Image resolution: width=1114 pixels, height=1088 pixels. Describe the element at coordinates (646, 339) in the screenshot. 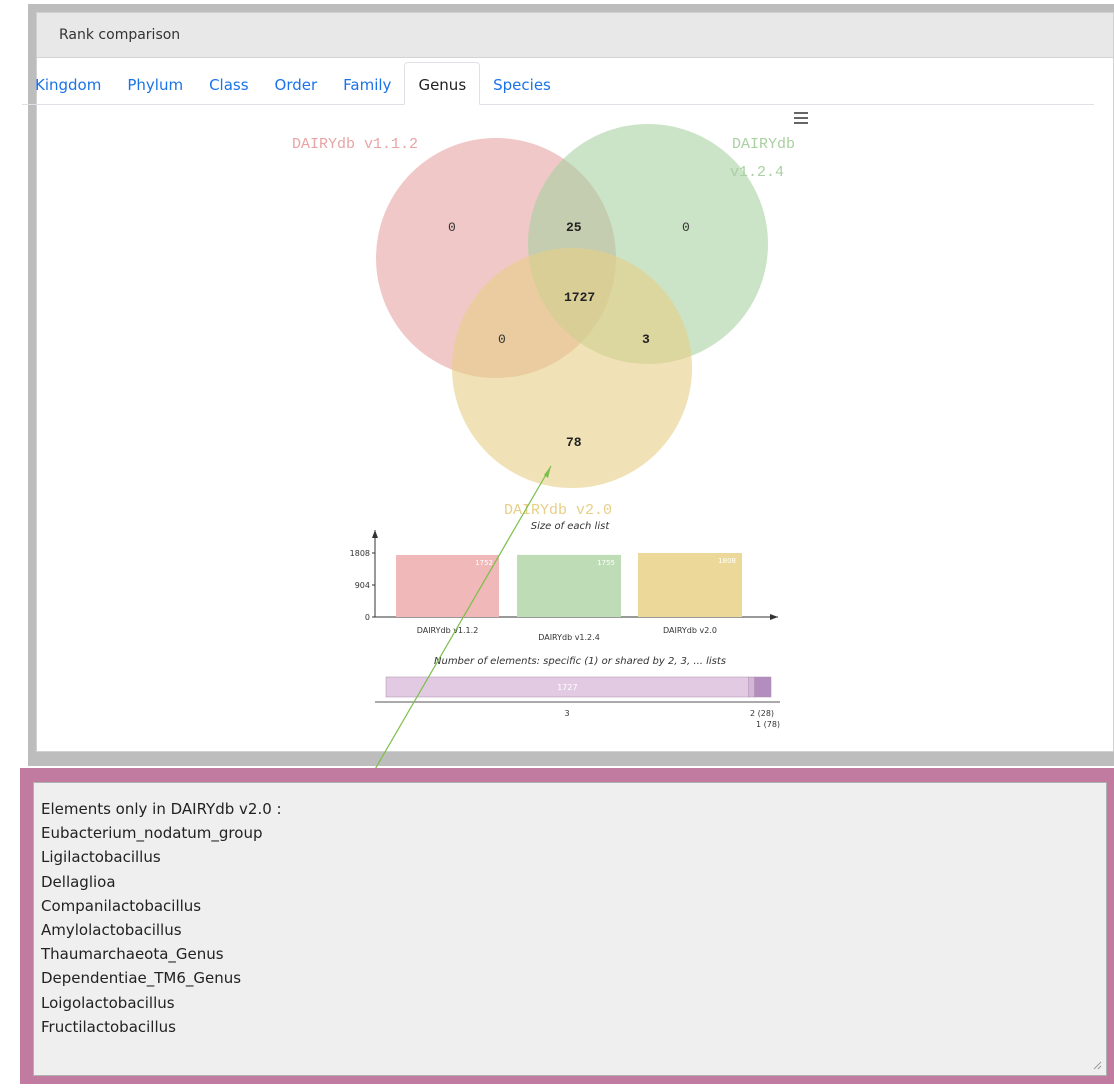

I see `venn-region-bc: 3` at that location.